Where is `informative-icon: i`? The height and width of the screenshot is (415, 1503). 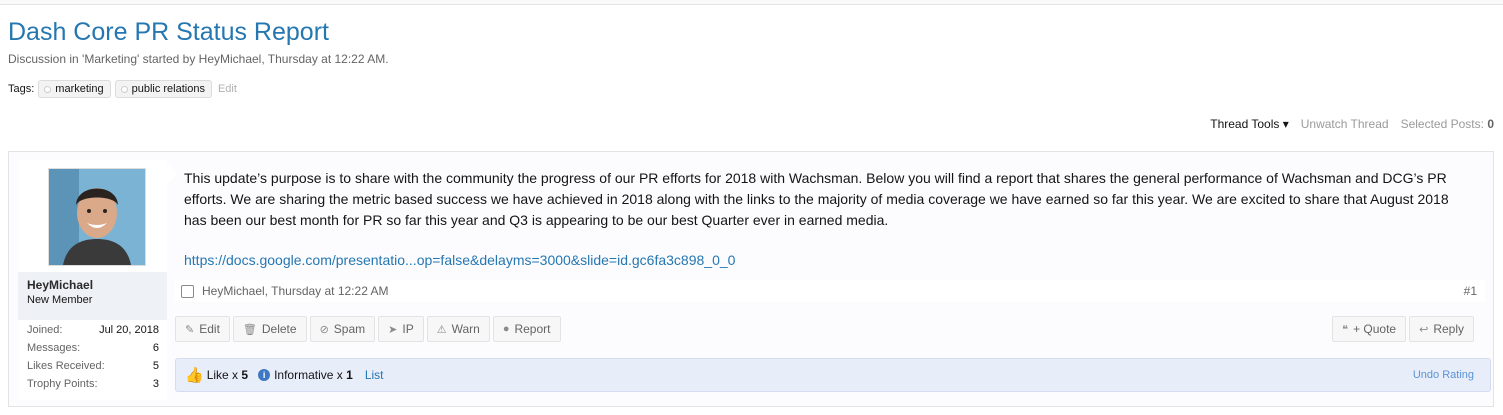 informative-icon: i is located at coordinates (264, 375).